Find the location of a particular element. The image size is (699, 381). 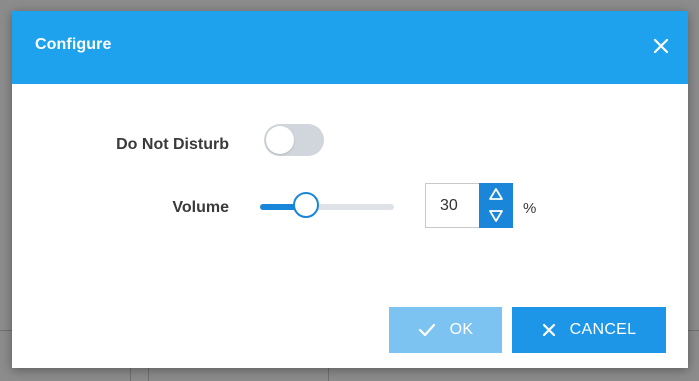

triangle-up-icon is located at coordinates (496, 194).